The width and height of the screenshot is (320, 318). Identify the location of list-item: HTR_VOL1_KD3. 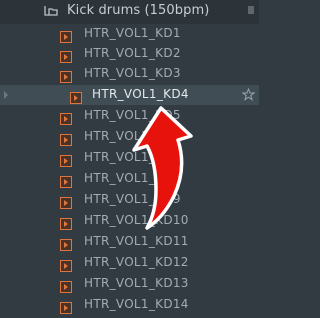
(129, 74).